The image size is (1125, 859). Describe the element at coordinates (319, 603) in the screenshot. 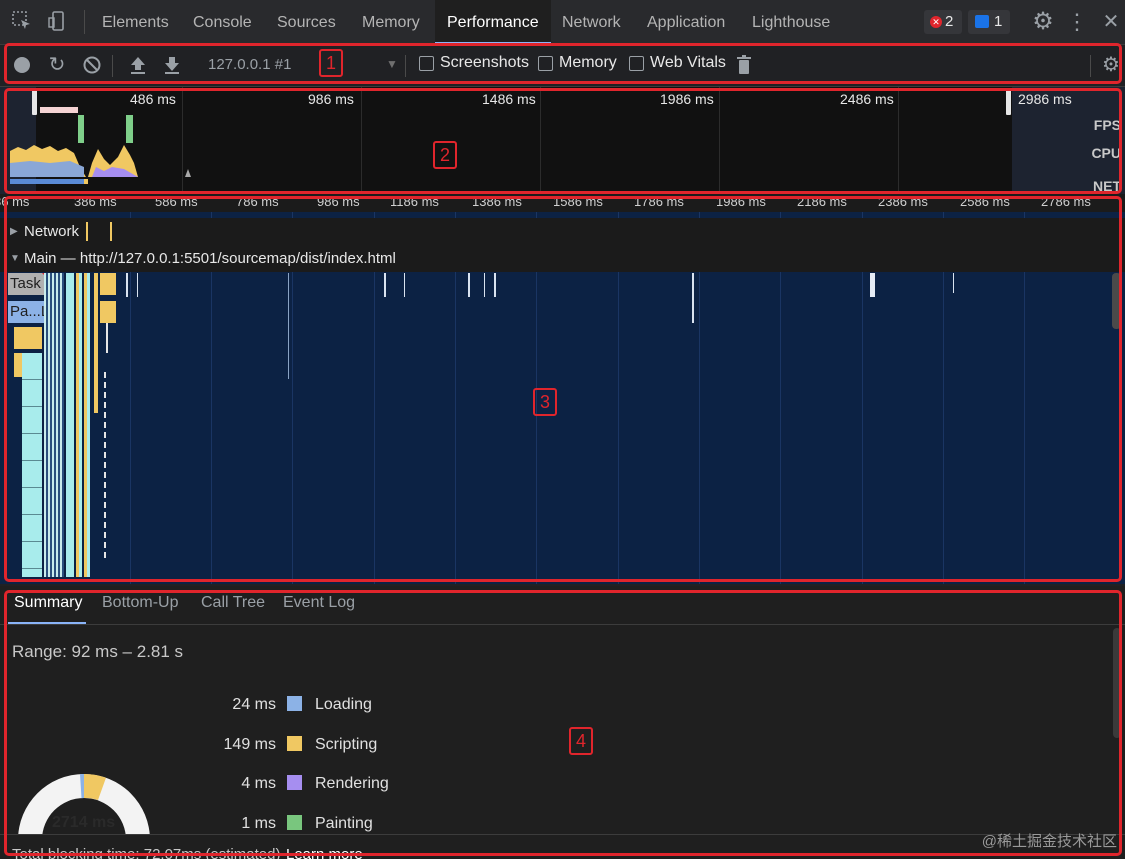

I see `tab-event-log: Event Log` at that location.